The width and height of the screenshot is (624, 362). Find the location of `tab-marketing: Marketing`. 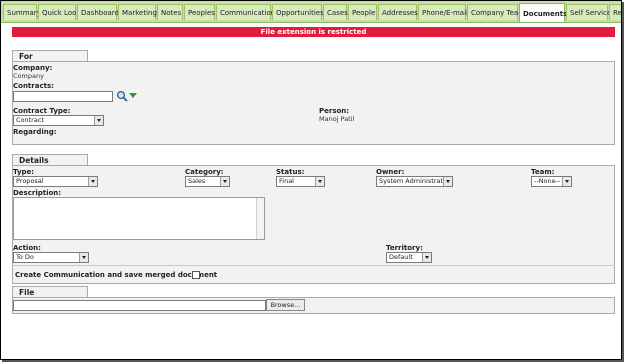

tab-marketing: Marketing is located at coordinates (137, 12).